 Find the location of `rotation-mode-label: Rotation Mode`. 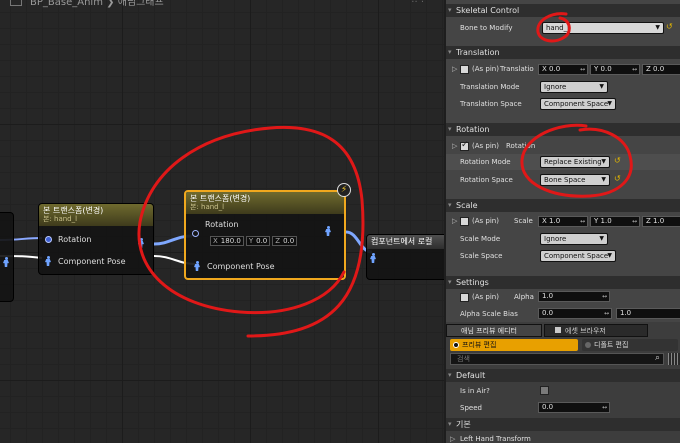

rotation-mode-label: Rotation Mode is located at coordinates (485, 162).